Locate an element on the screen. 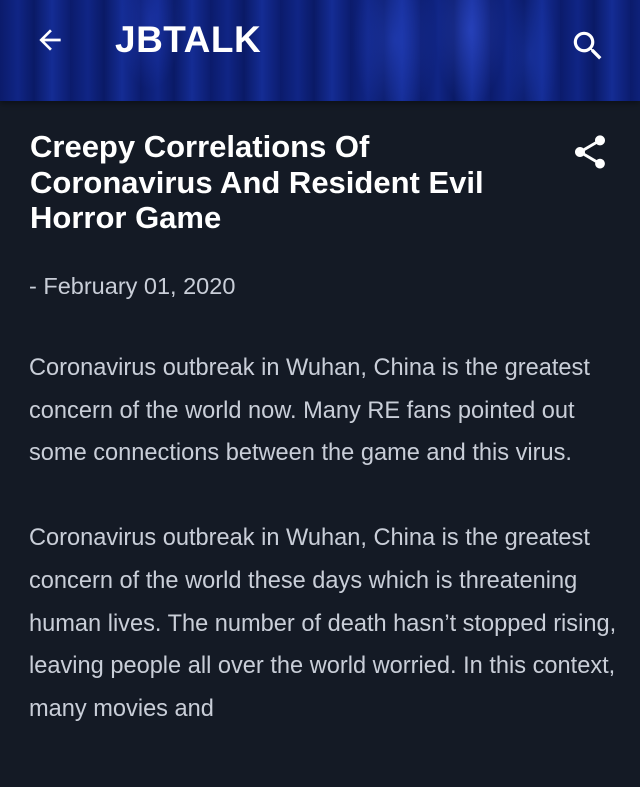  back-button is located at coordinates (50, 40).